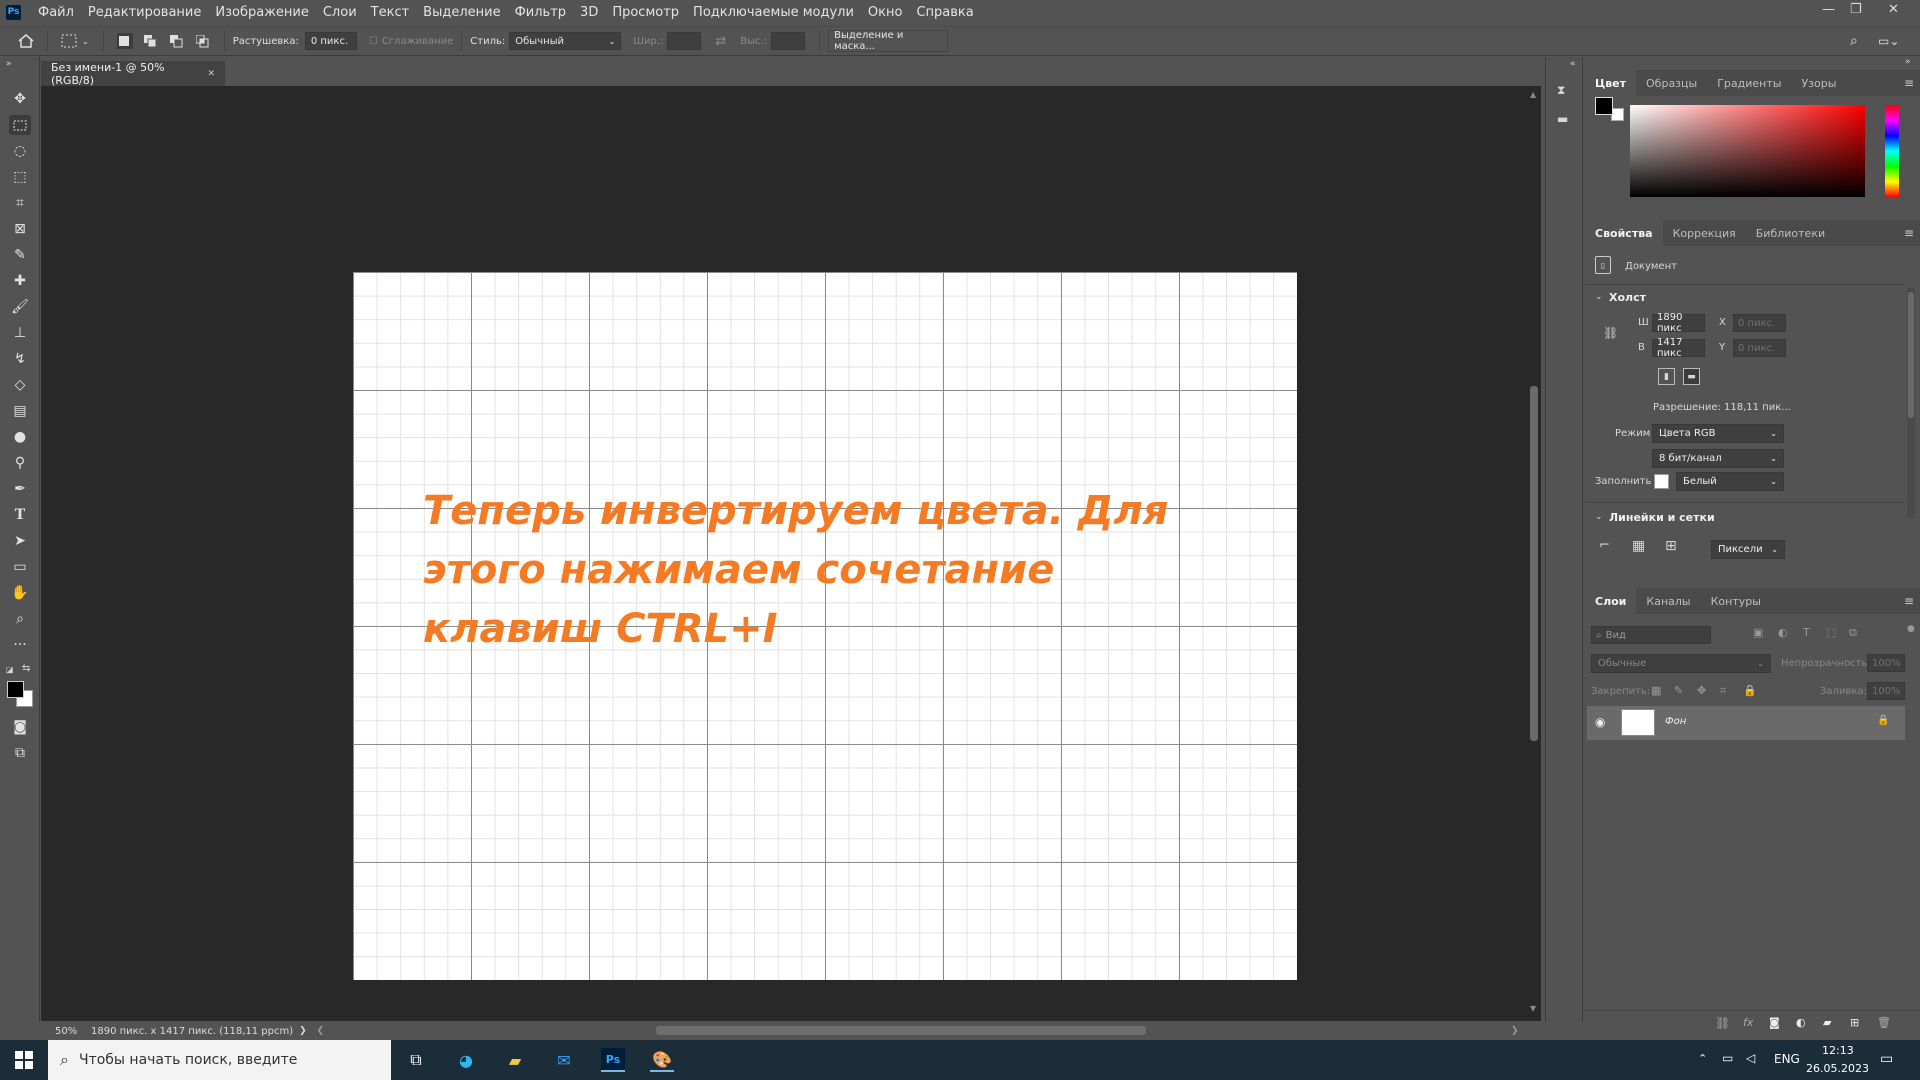 Image resolution: width=1920 pixels, height=1080 pixels. Describe the element at coordinates (20, 307) in the screenshot. I see `brush-tool-icon: 🖌` at that location.